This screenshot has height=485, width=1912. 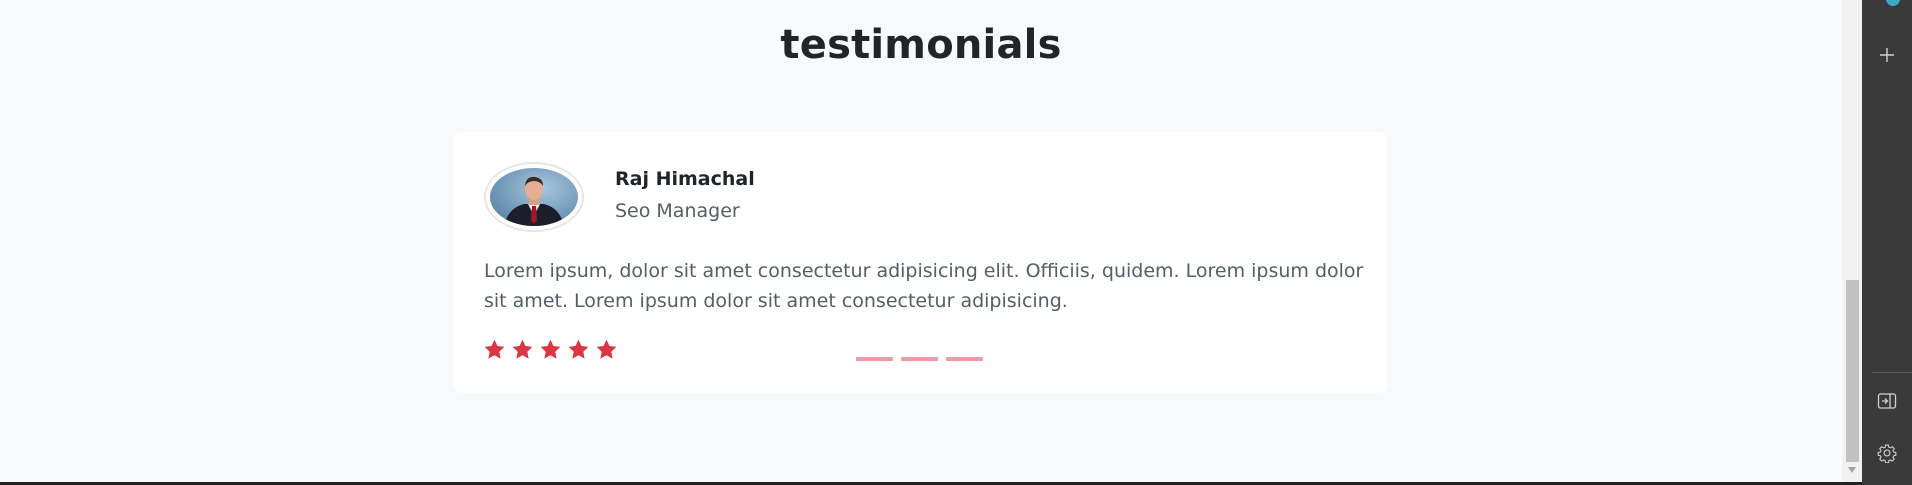 I want to click on star-rating, so click(x=550, y=349).